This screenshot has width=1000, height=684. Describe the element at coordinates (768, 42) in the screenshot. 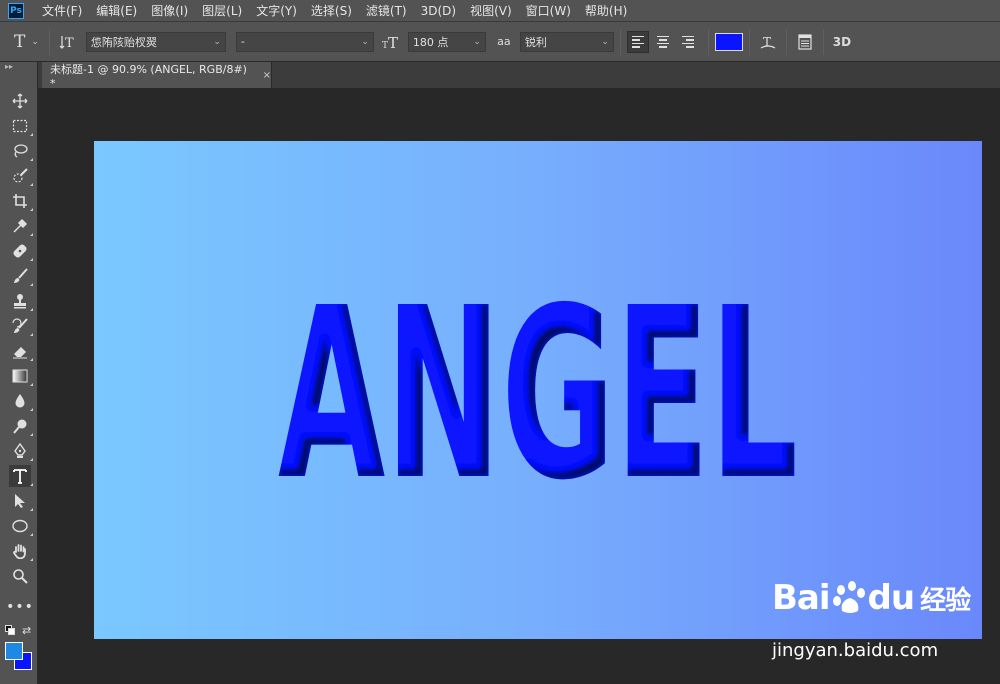

I see `warp-text-icon: T` at that location.